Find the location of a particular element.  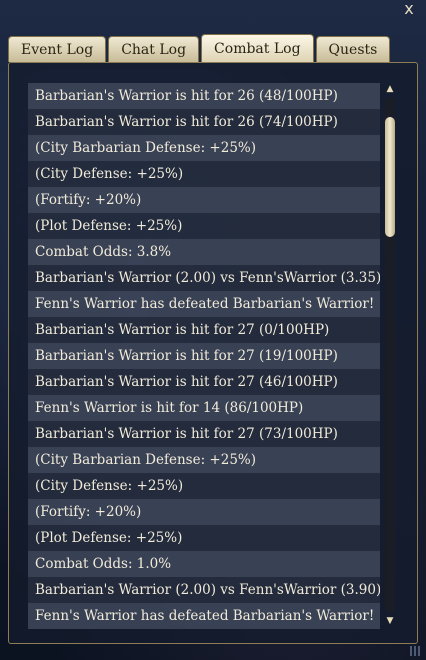

tab-event-log: Event Log is located at coordinates (57, 49).